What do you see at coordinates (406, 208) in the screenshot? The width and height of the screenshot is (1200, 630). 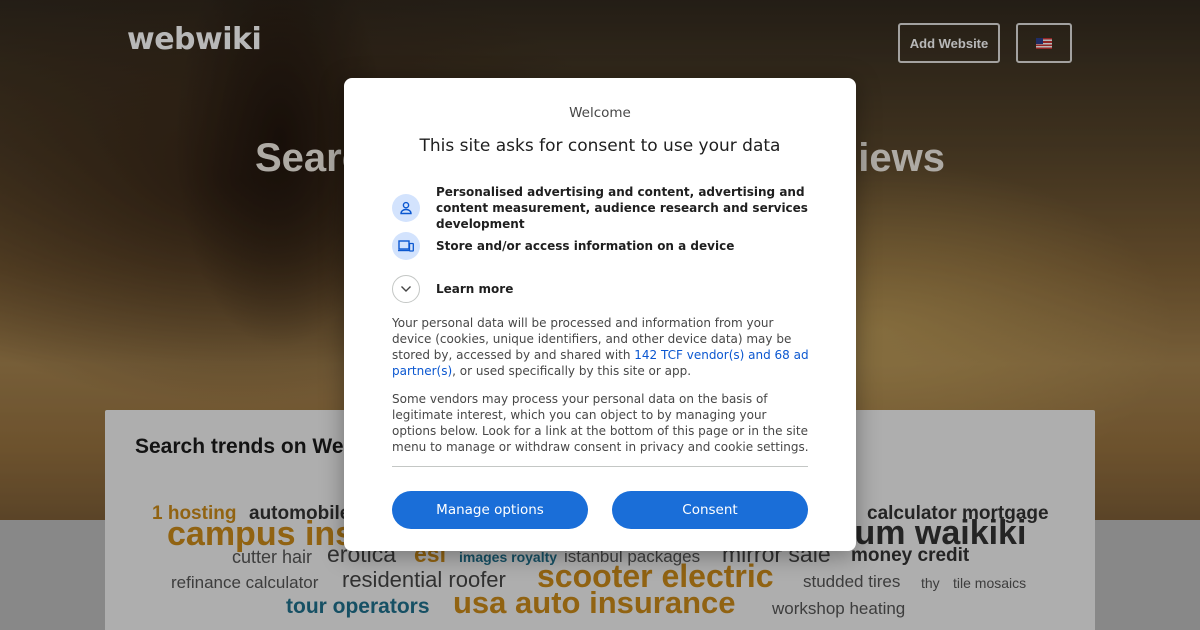 I see `person-icon` at bounding box center [406, 208].